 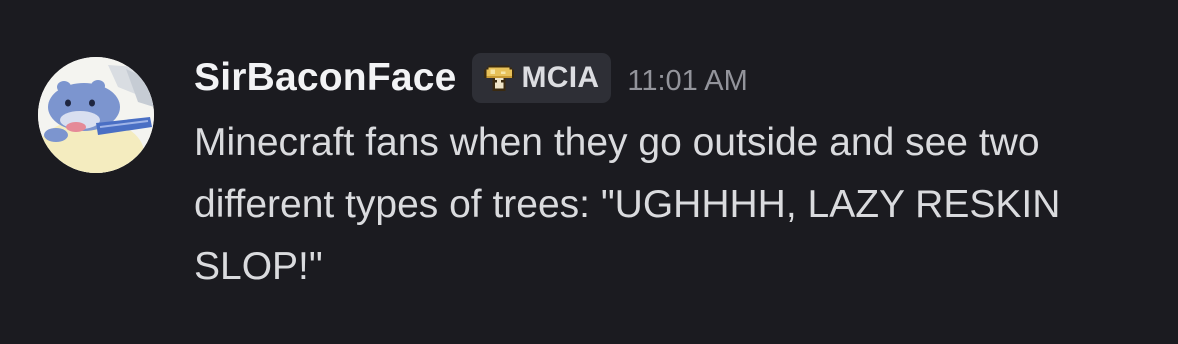 I want to click on spheal-avatar-icon, so click(x=96, y=115).